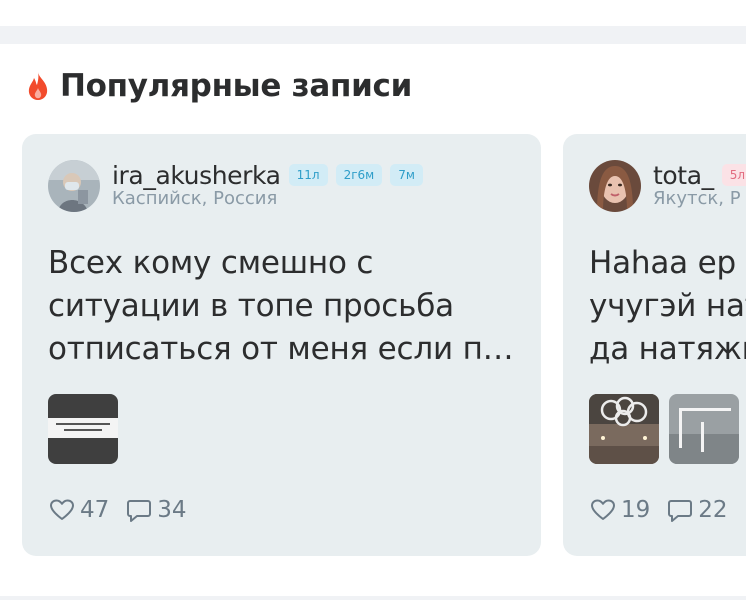 The width and height of the screenshot is (746, 600). I want to click on comment-count: 34, so click(172, 510).